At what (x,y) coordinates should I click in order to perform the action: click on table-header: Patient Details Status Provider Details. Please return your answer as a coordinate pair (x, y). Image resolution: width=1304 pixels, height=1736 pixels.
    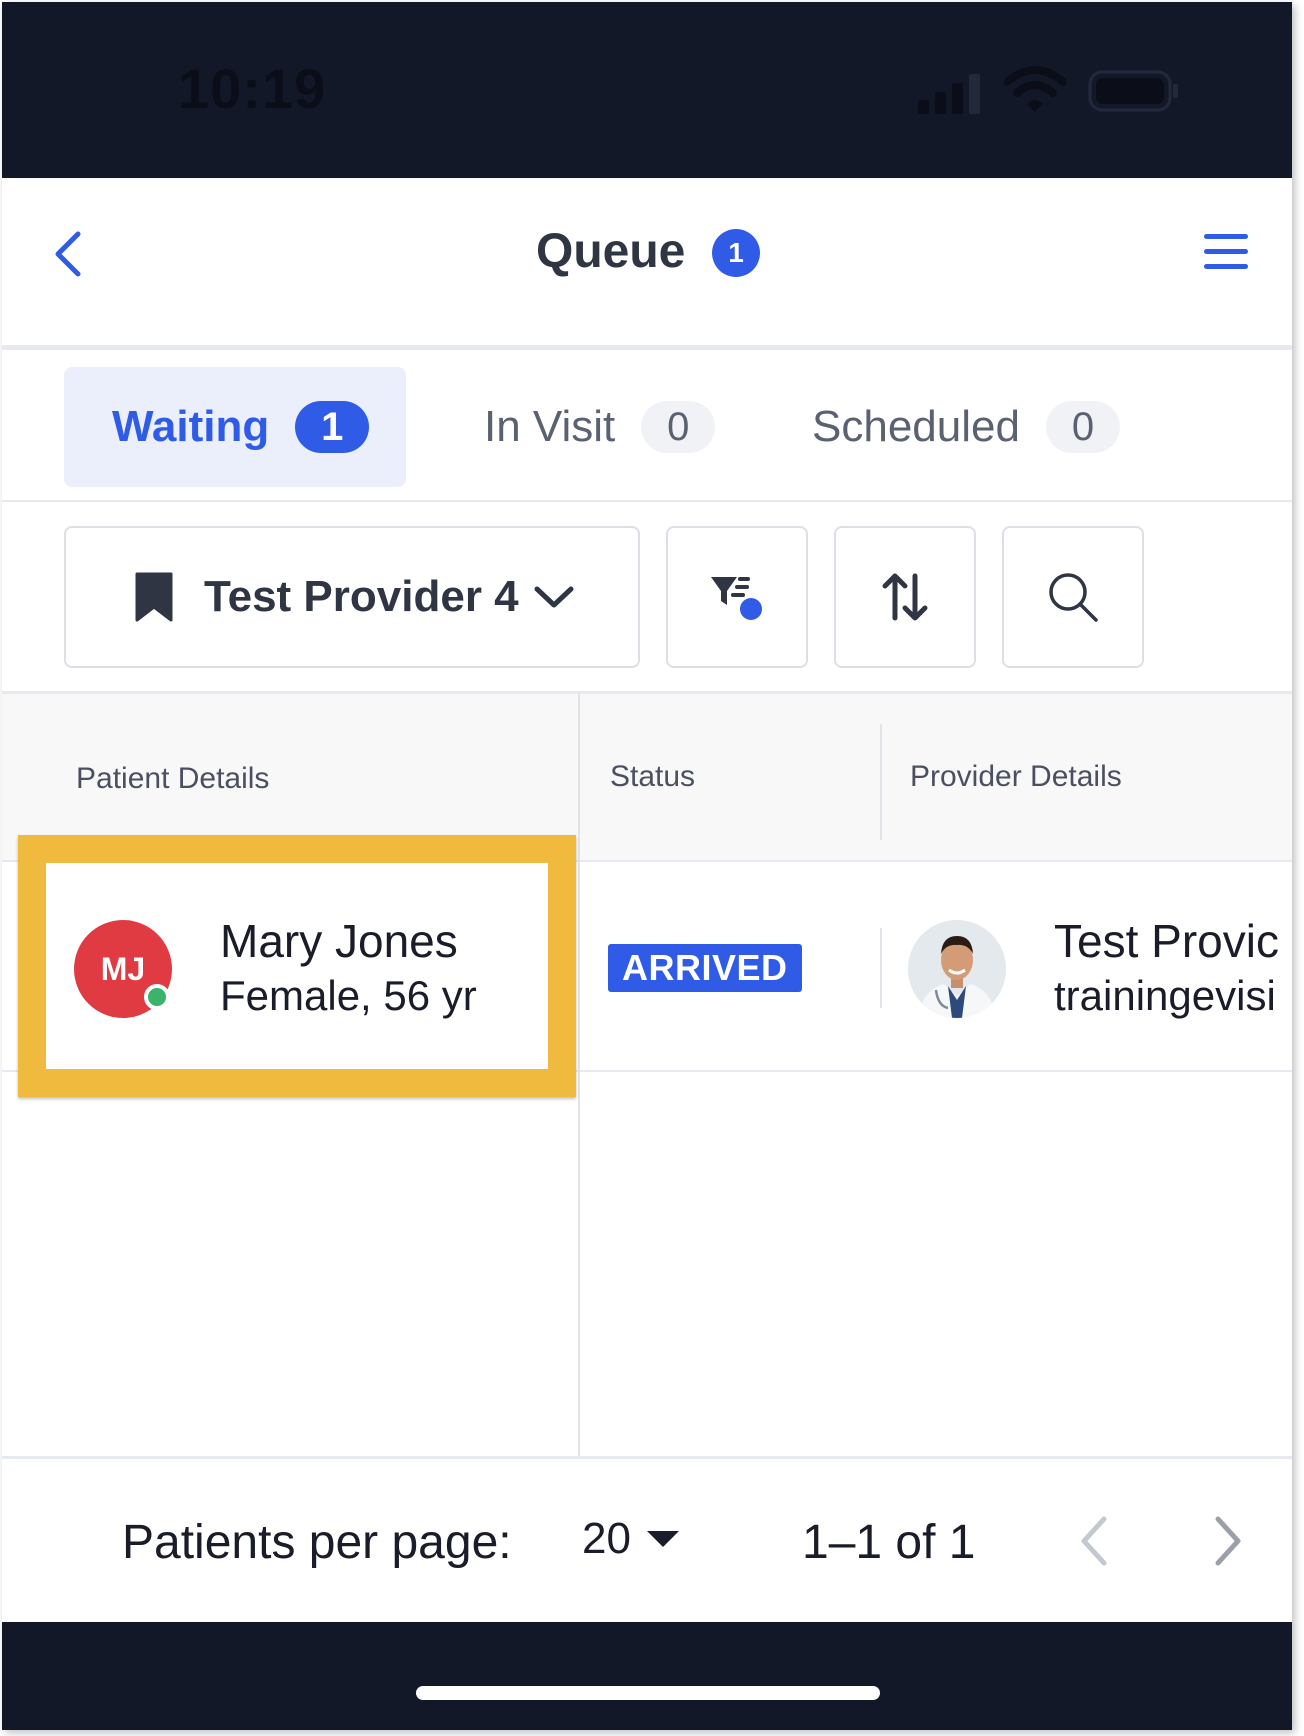
    Looking at the image, I should click on (647, 778).